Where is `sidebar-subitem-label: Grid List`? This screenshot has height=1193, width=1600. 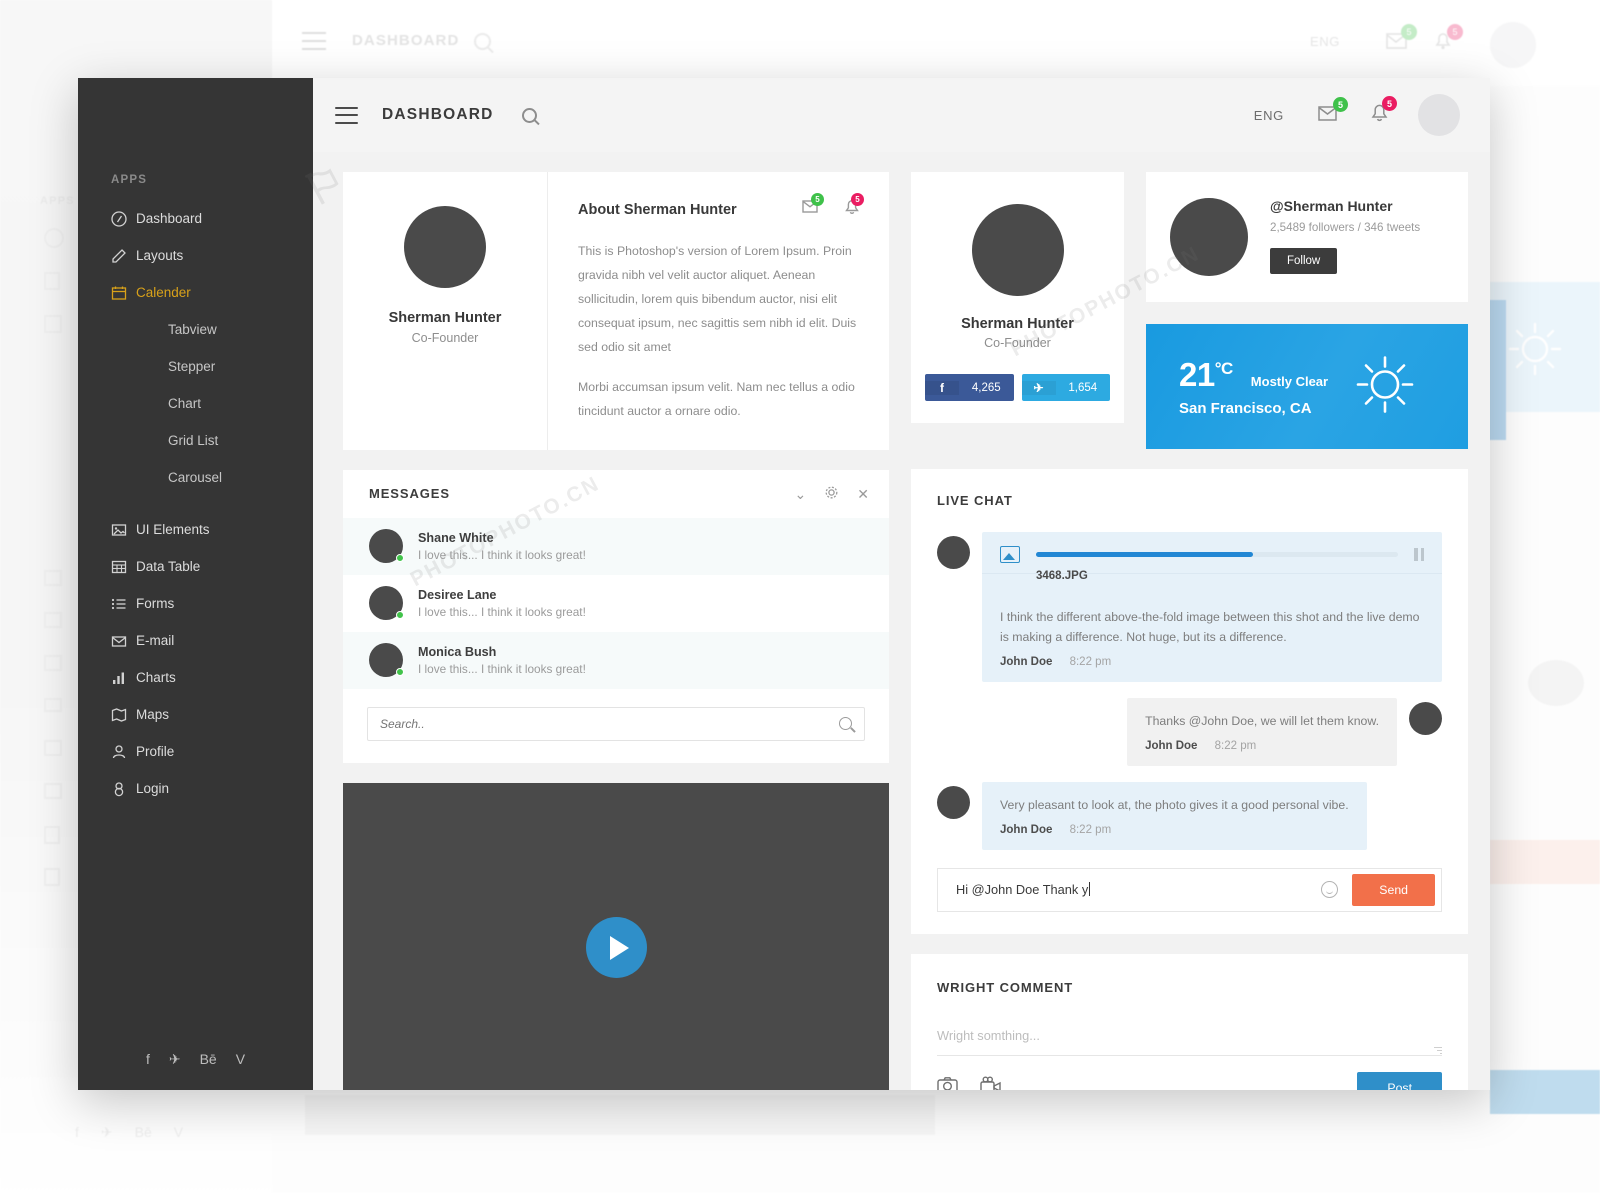
sidebar-subitem-label: Grid List is located at coordinates (193, 440).